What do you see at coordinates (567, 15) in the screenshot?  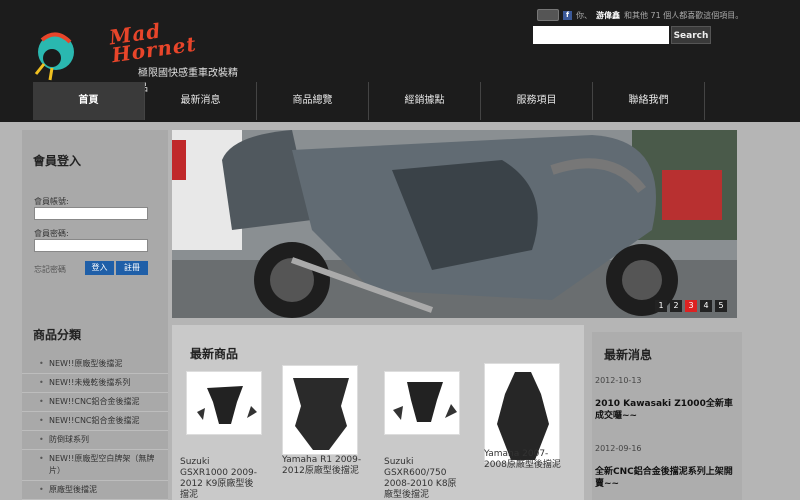 I see `facebook-icon: f` at bounding box center [567, 15].